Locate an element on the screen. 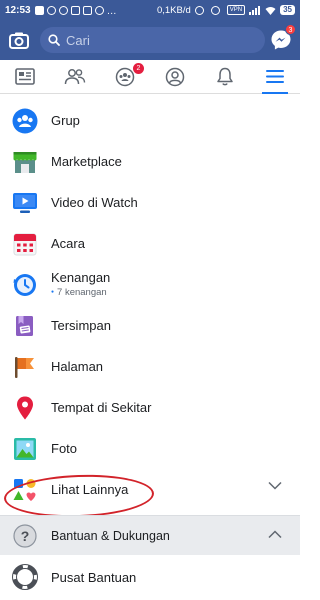 The image size is (320, 600). clock: 12:53 is located at coordinates (18, 10).